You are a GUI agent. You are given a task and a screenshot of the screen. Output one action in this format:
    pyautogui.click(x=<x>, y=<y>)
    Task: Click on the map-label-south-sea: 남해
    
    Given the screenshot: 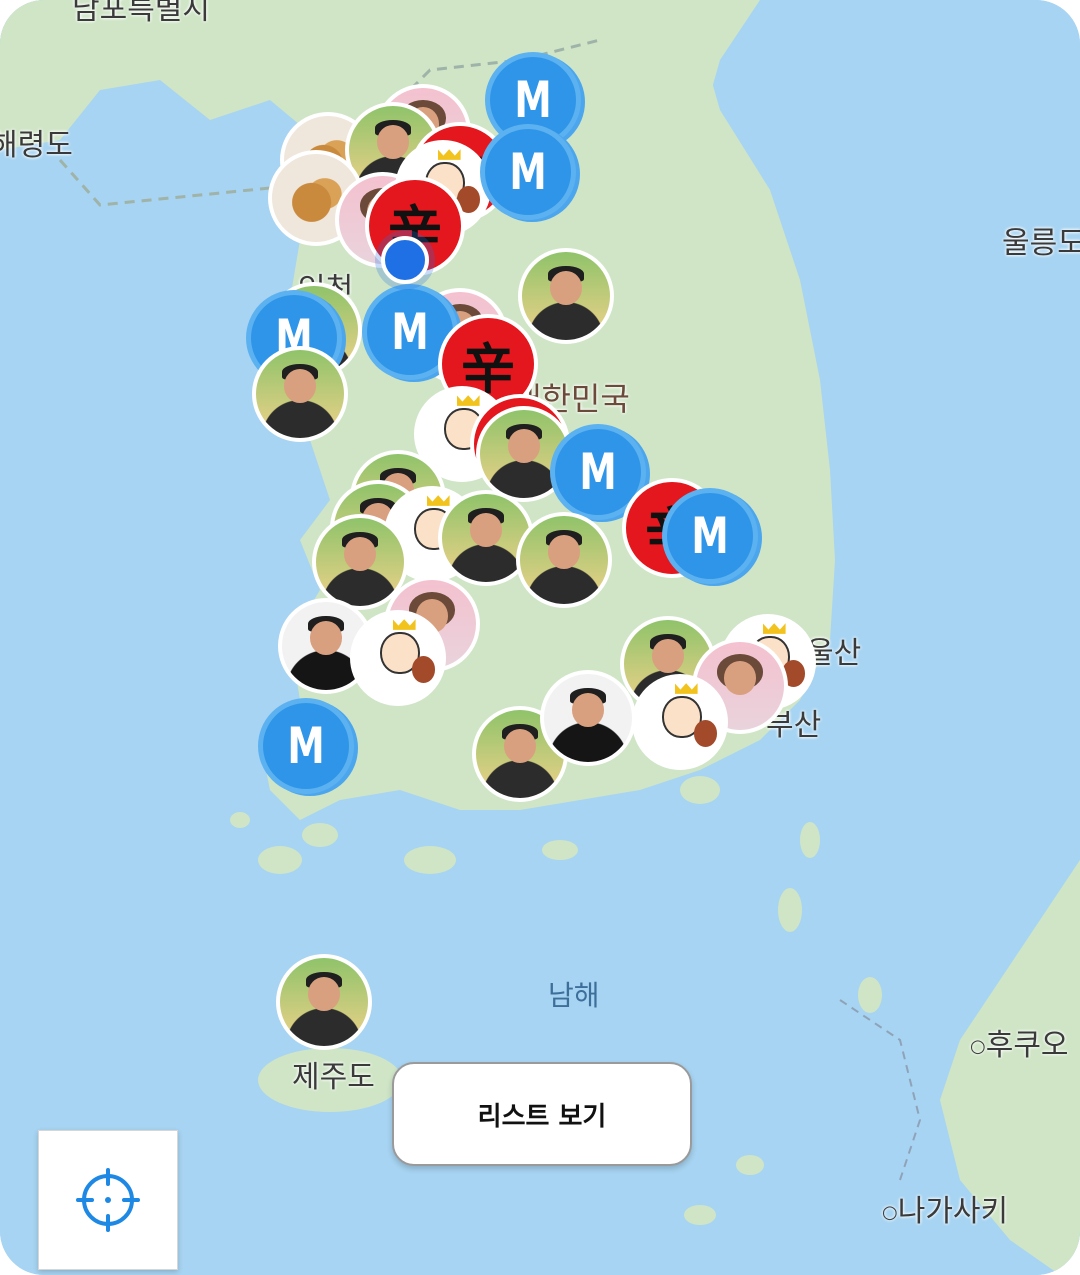 What is the action you would take?
    pyautogui.click(x=574, y=995)
    